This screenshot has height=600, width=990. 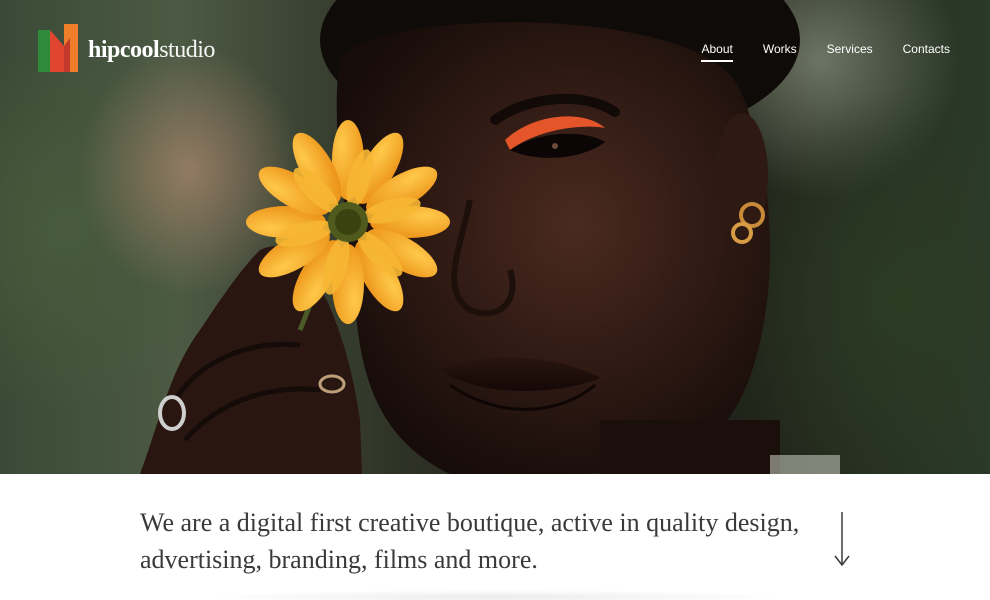 What do you see at coordinates (495, 595) in the screenshot?
I see `section-divider` at bounding box center [495, 595].